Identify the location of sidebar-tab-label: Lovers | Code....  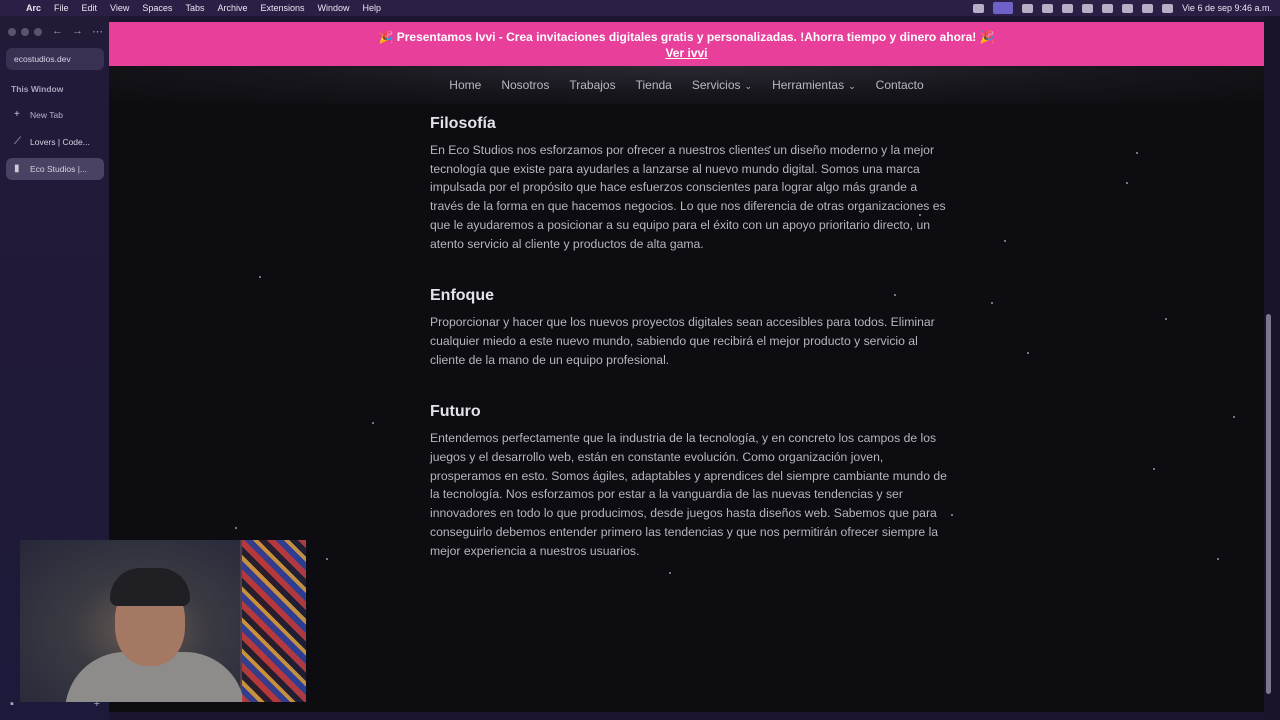
(60, 142).